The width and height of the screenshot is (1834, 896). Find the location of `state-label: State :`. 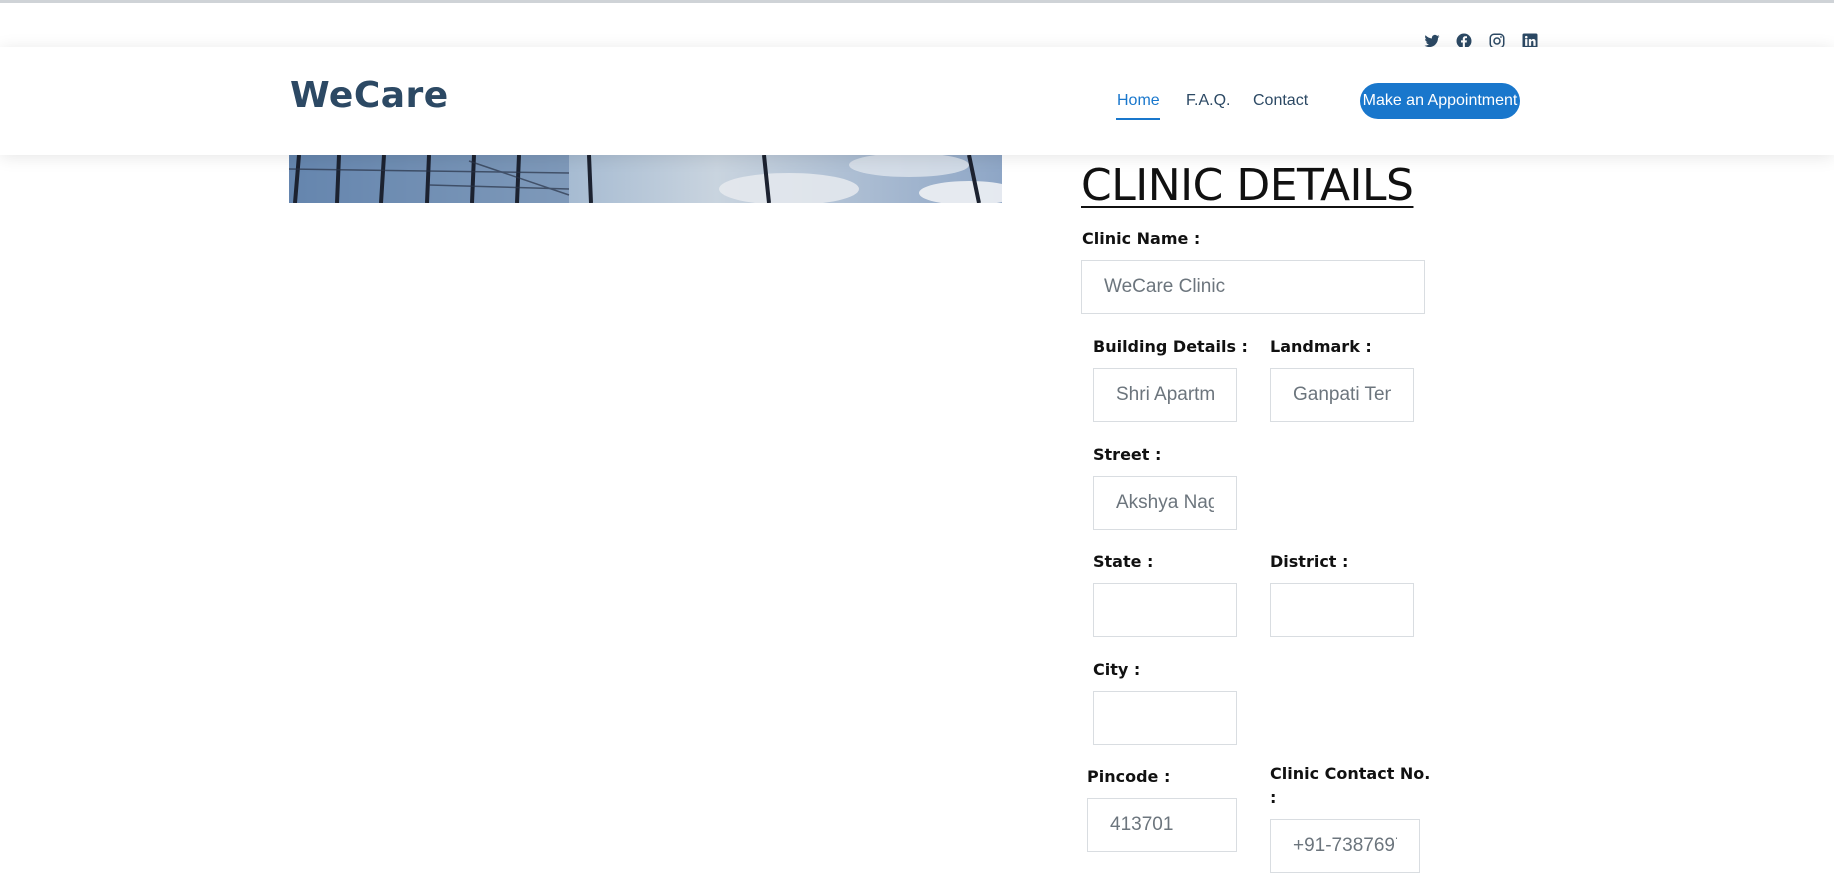

state-label: State : is located at coordinates (1123, 561).